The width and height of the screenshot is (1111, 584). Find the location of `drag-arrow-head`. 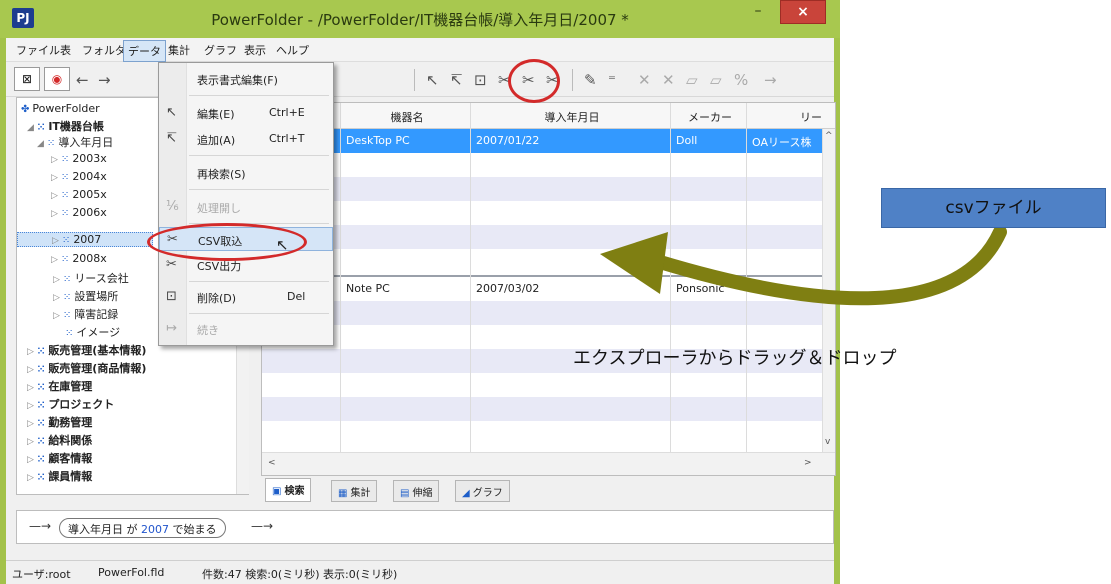

drag-arrow-head is located at coordinates (634, 263).